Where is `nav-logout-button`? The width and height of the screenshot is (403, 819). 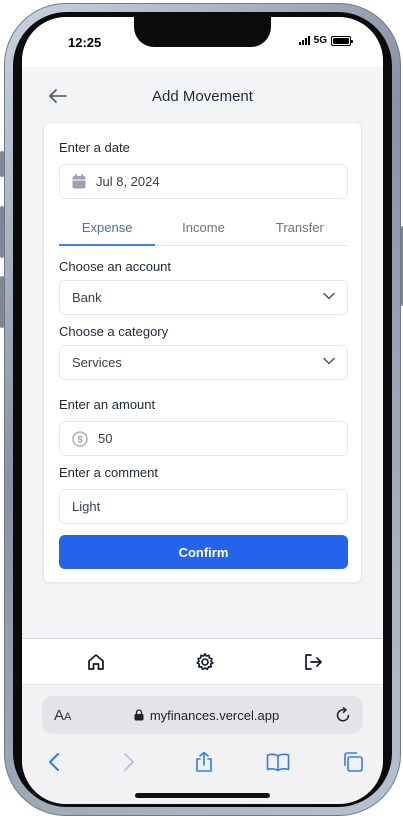
nav-logout-button is located at coordinates (313, 662).